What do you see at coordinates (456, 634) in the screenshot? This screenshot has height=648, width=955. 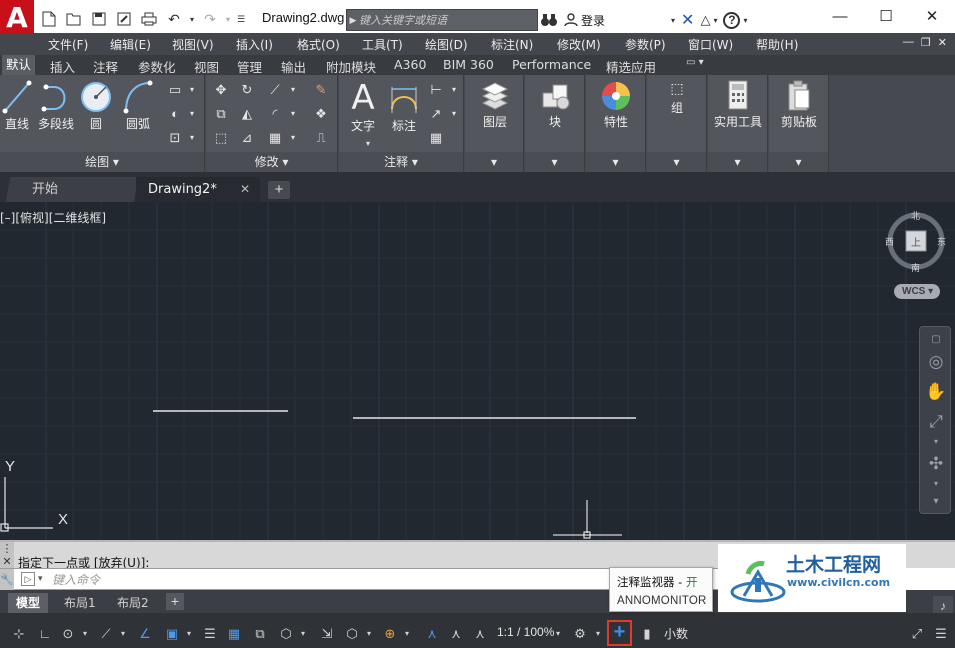 I see `auto-scale-icon: ⋏` at bounding box center [456, 634].